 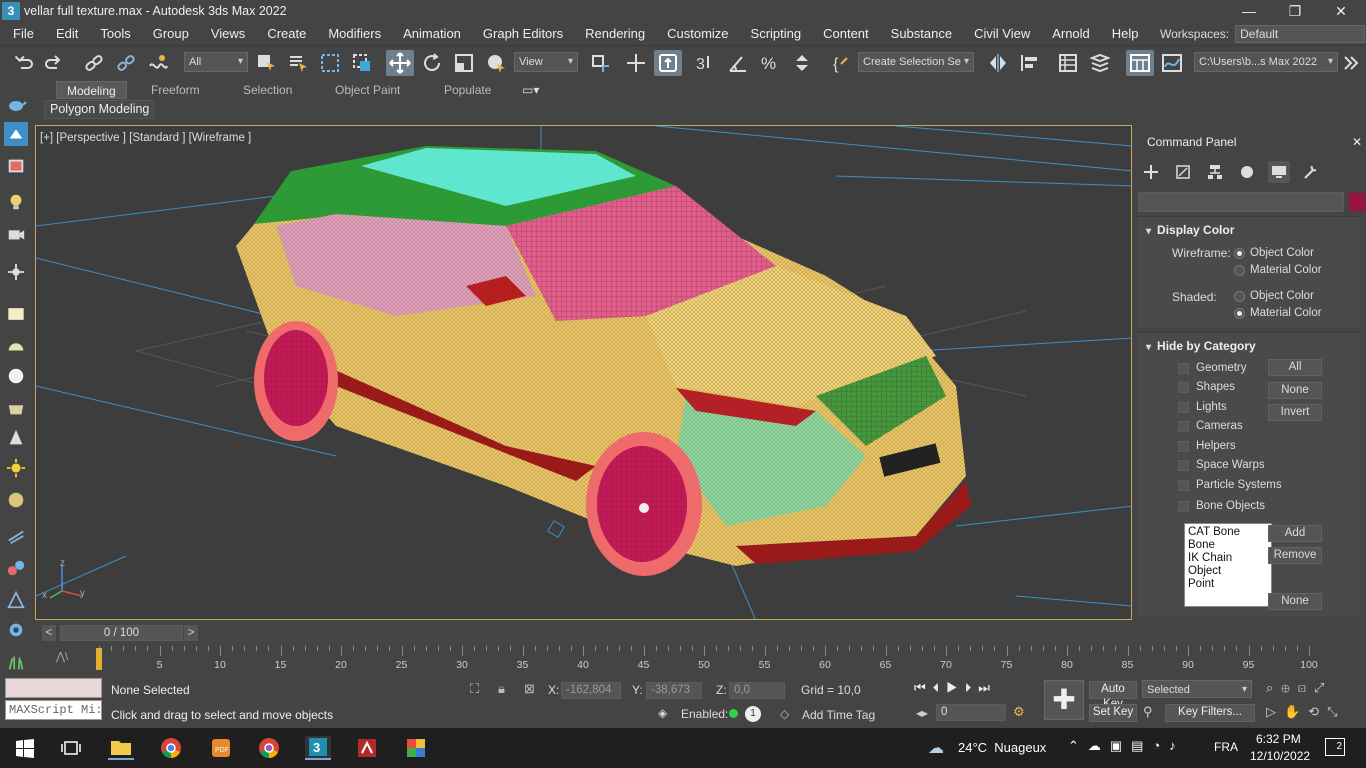 I want to click on manipulate-icon, so click(x=636, y=63).